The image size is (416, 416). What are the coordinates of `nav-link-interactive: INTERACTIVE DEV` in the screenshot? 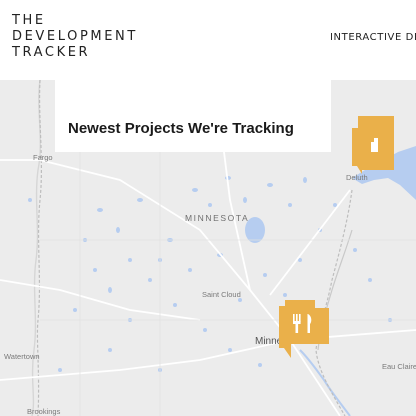 It's located at (373, 37).